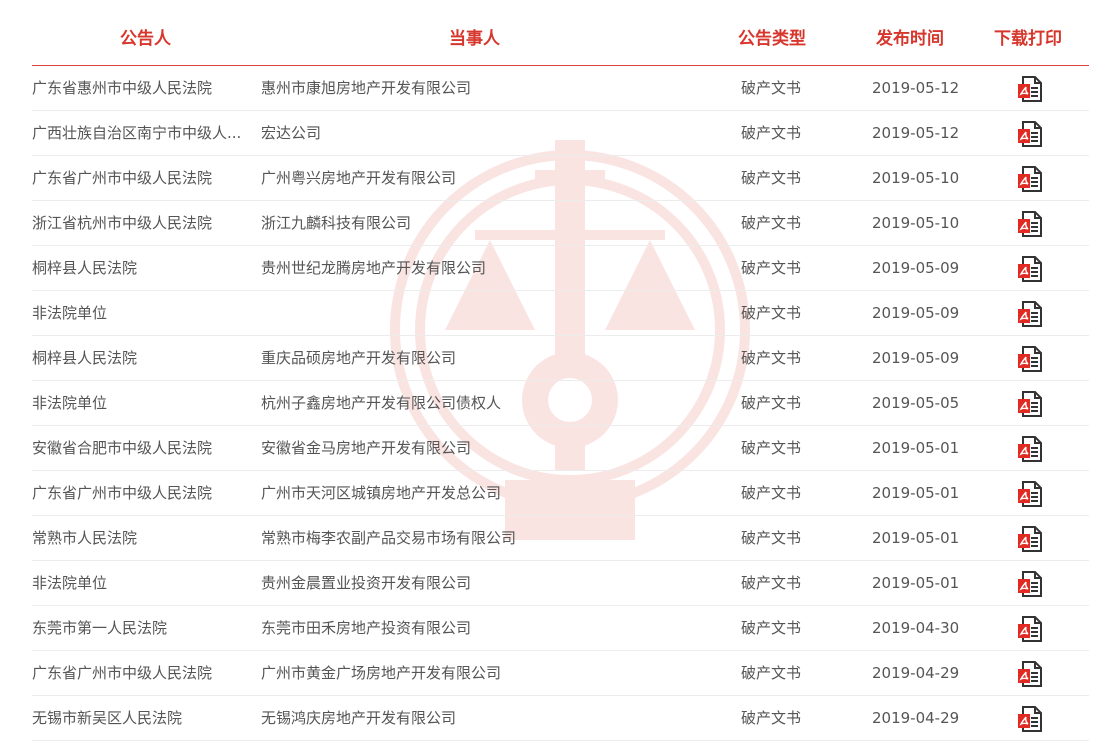  Describe the element at coordinates (474, 39) in the screenshot. I see `header-party: 当事人` at that location.